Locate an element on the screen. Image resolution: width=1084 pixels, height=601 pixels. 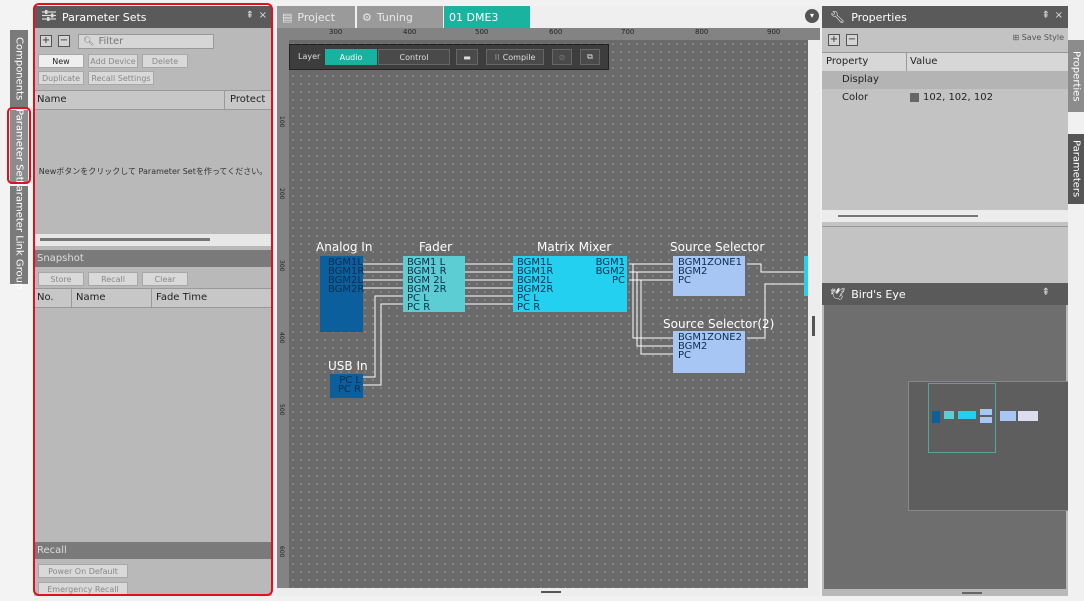
clear-button: Clear is located at coordinates (165, 279).